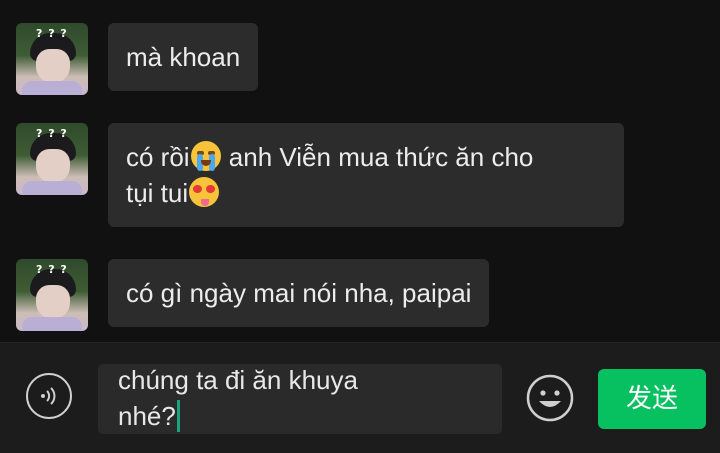  Describe the element at coordinates (205, 156) in the screenshot. I see `crying-face-icon` at that location.